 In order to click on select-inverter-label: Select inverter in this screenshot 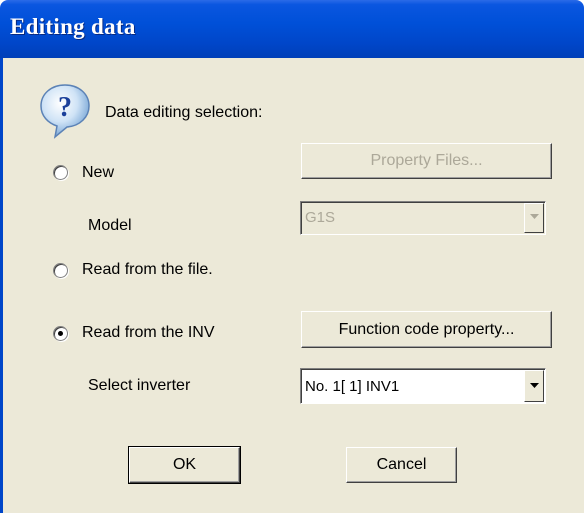, I will do `click(139, 385)`.